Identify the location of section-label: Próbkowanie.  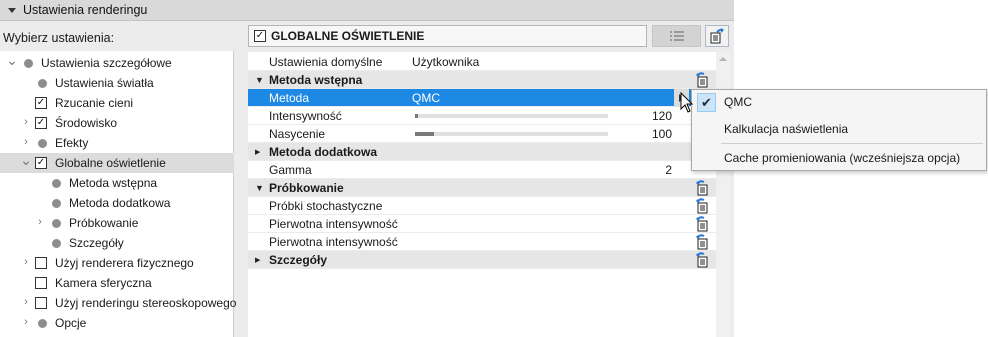
(306, 187).